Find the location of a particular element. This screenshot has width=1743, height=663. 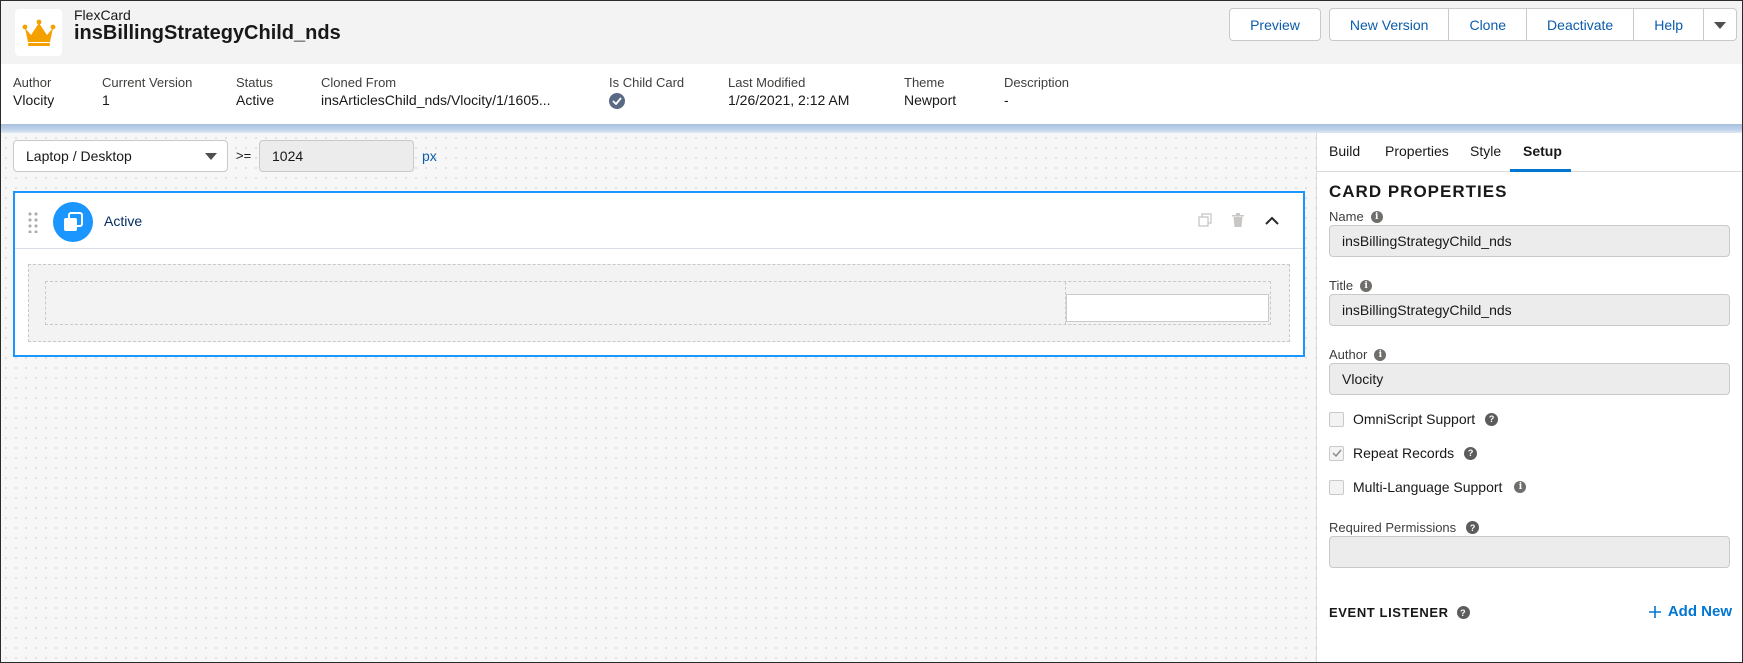

highlight-current-version: Current Version 1 is located at coordinates (147, 91).